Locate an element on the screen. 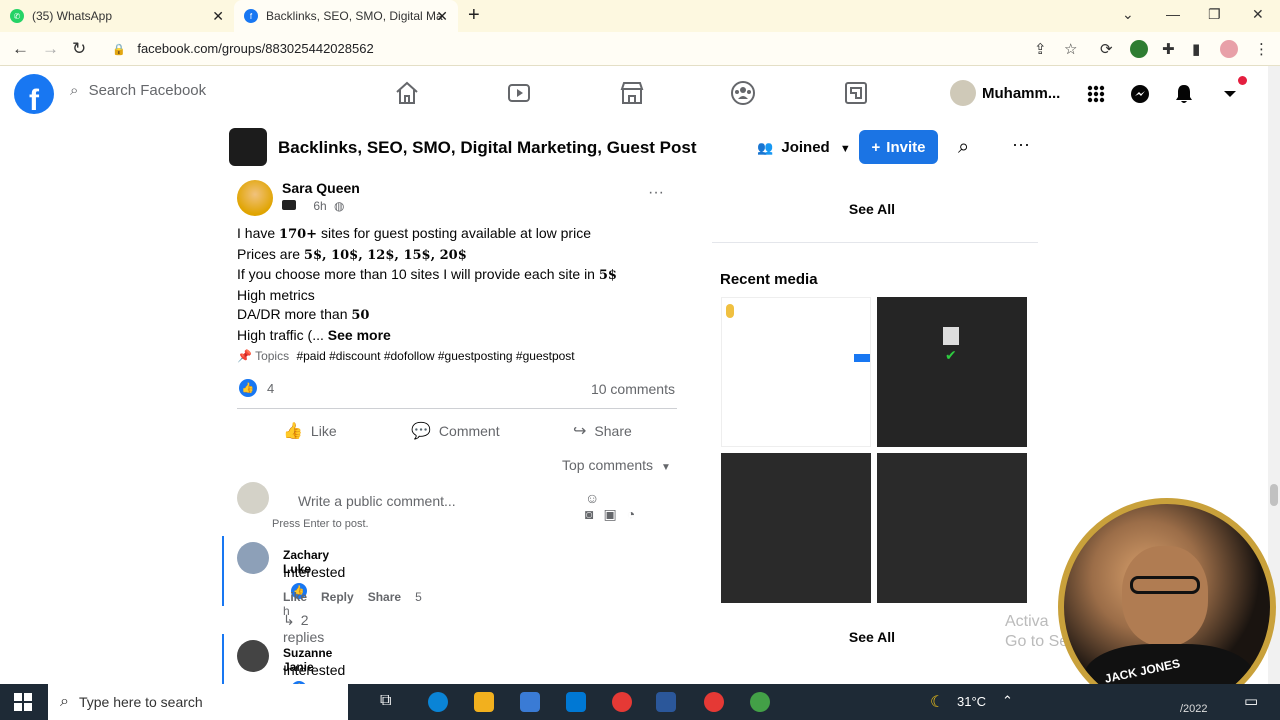  profile-avatar-icon is located at coordinates (1229, 49).